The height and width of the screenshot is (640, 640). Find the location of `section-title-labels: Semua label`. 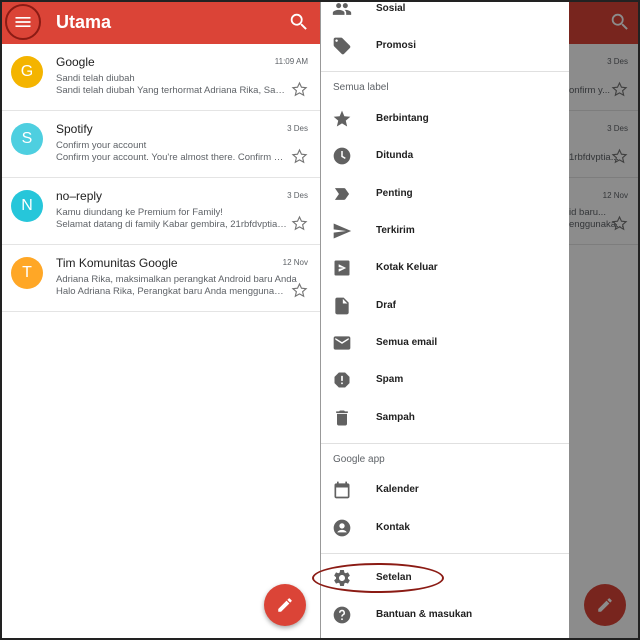

section-title-labels: Semua label is located at coordinates (361, 87).